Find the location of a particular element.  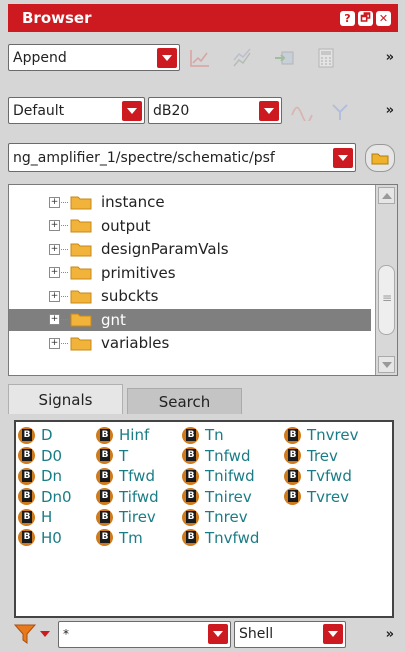

signal-name: Tvrev is located at coordinates (328, 496).